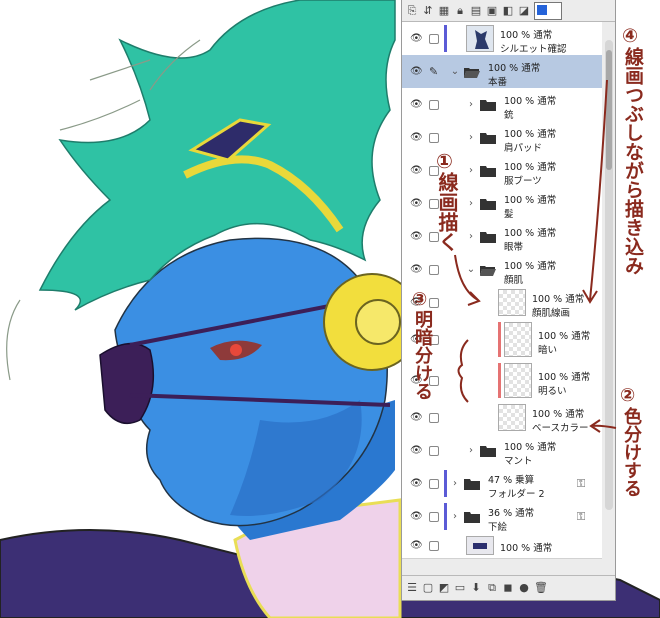 The width and height of the screenshot is (660, 618). What do you see at coordinates (548, 10) in the screenshot?
I see `layer-color-chip` at bounding box center [548, 10].